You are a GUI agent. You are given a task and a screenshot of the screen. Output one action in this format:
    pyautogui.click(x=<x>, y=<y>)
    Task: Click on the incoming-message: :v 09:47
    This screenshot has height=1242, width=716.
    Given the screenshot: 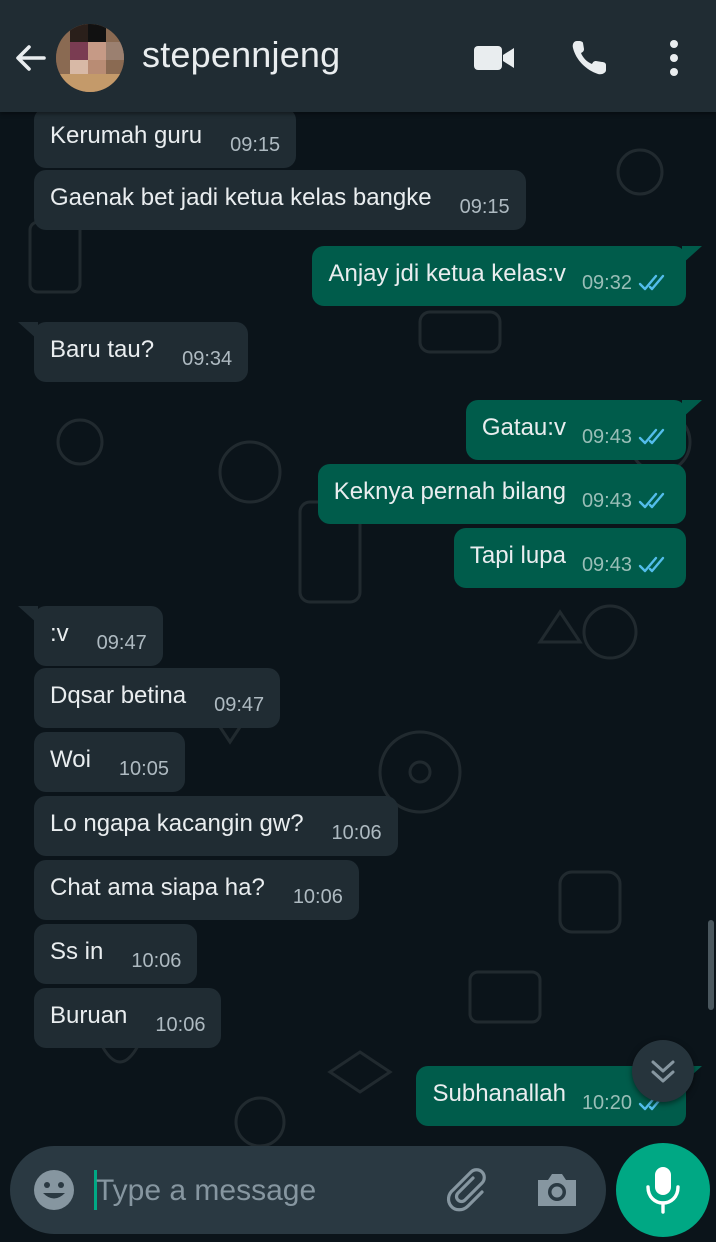 What is the action you would take?
    pyautogui.click(x=90, y=636)
    